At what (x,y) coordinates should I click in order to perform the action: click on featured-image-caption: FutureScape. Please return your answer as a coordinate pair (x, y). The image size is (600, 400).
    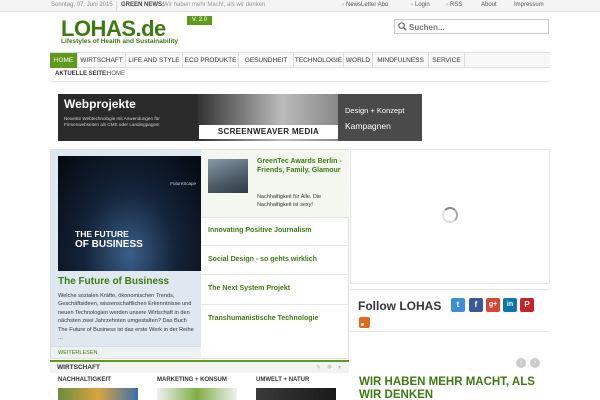
    Looking at the image, I should click on (183, 183).